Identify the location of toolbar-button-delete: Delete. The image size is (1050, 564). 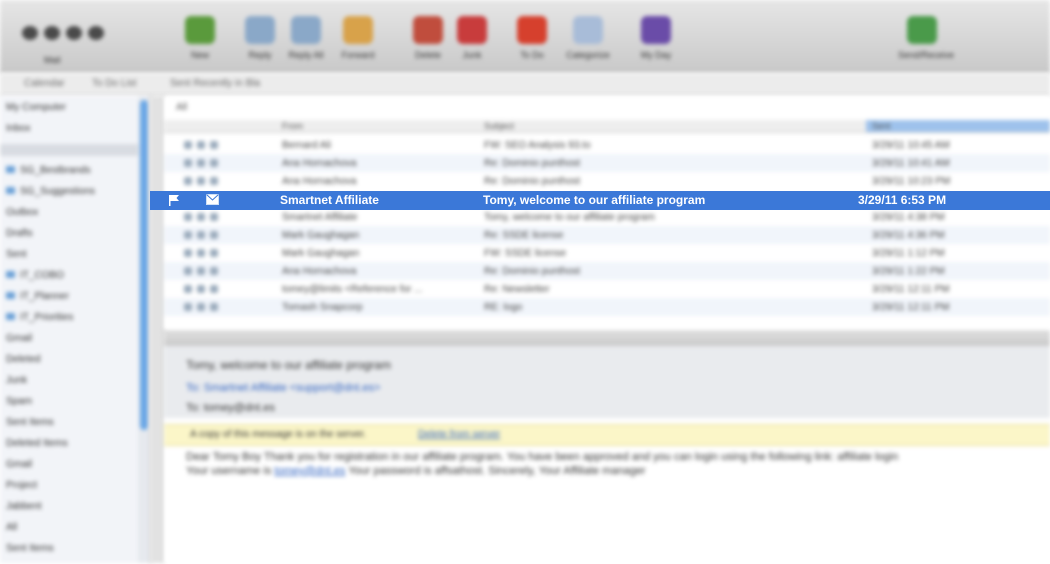
(428, 39).